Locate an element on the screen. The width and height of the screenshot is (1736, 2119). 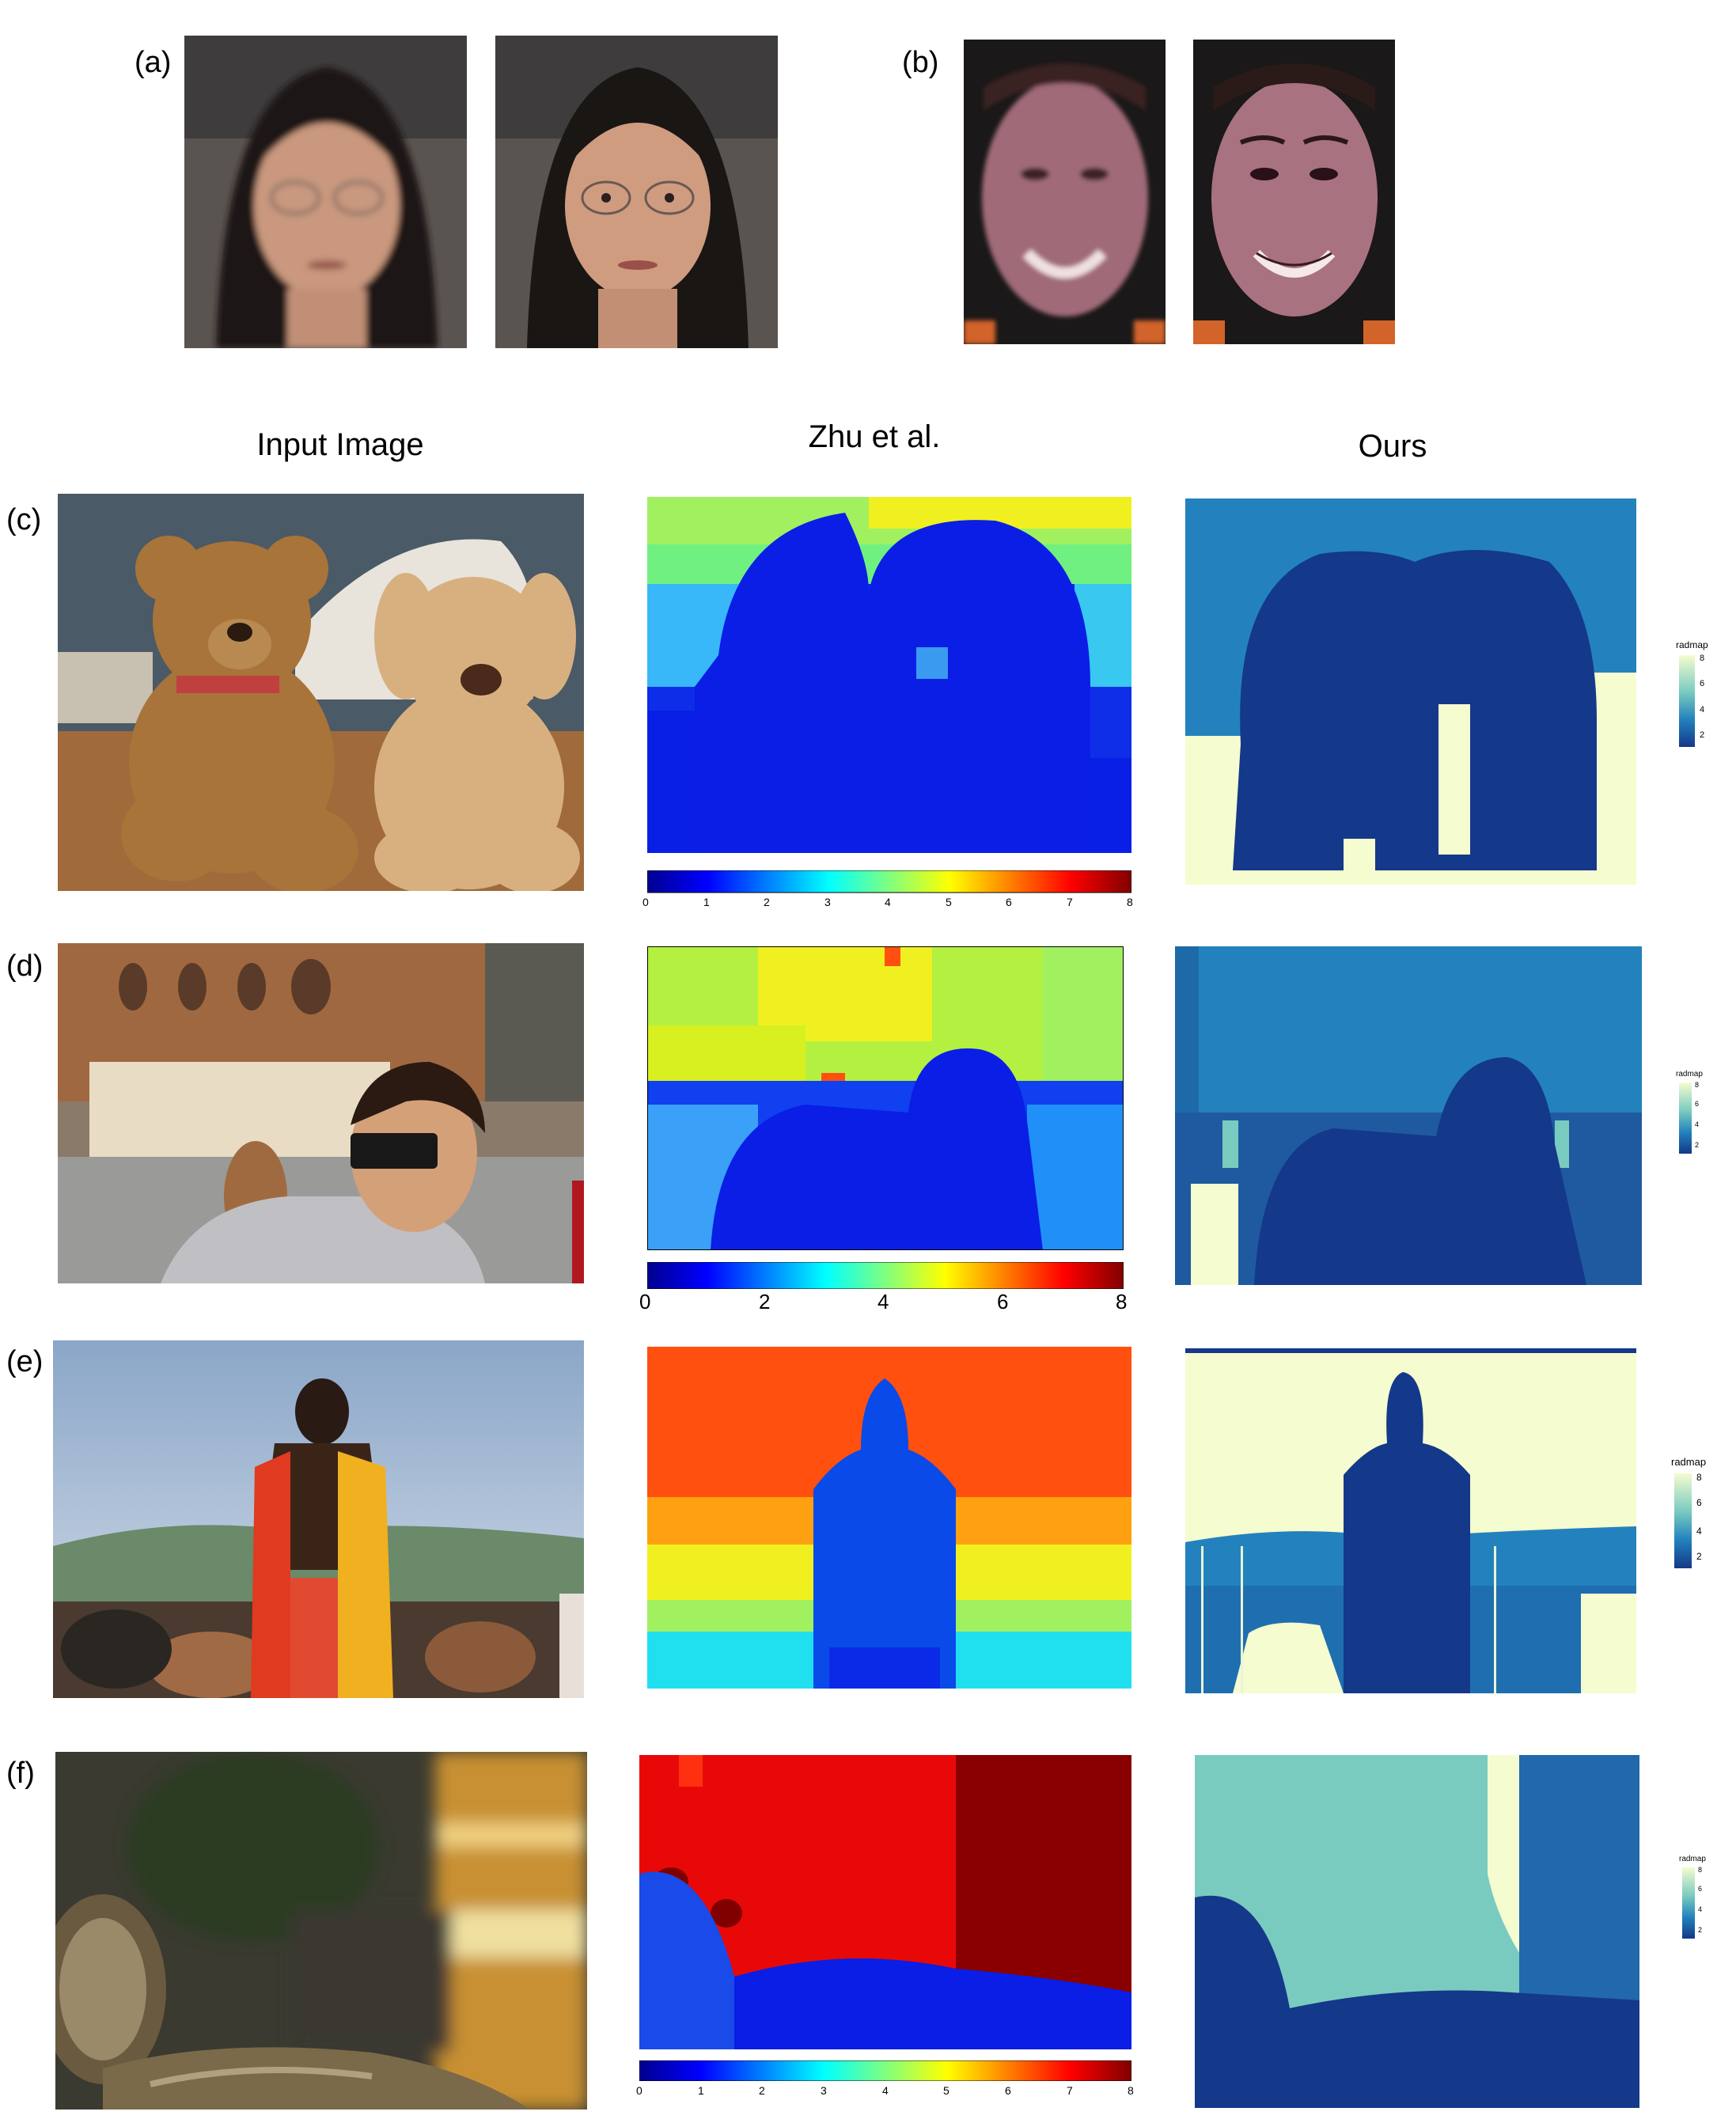
zhu-defocus-map-d is located at coordinates (885, 1098).